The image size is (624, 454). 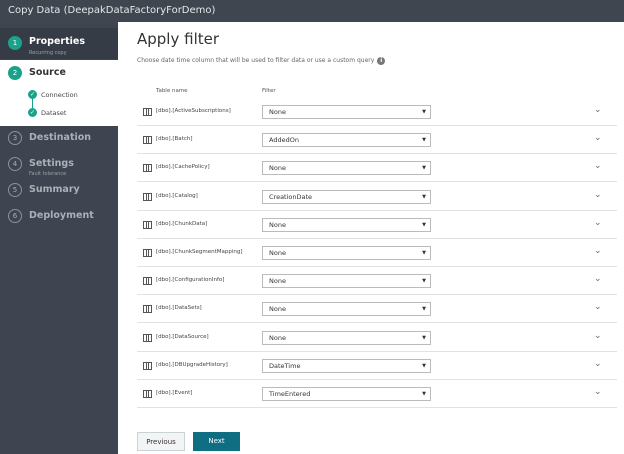 What do you see at coordinates (381, 61) in the screenshot?
I see `info-icon: i` at bounding box center [381, 61].